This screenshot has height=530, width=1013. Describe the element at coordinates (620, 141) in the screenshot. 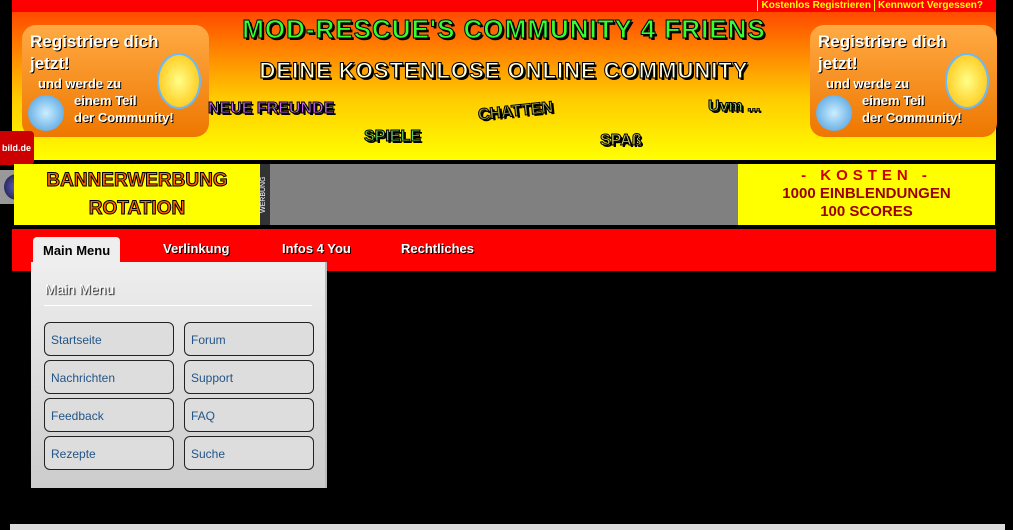

I see `banner-word: SPAß` at that location.